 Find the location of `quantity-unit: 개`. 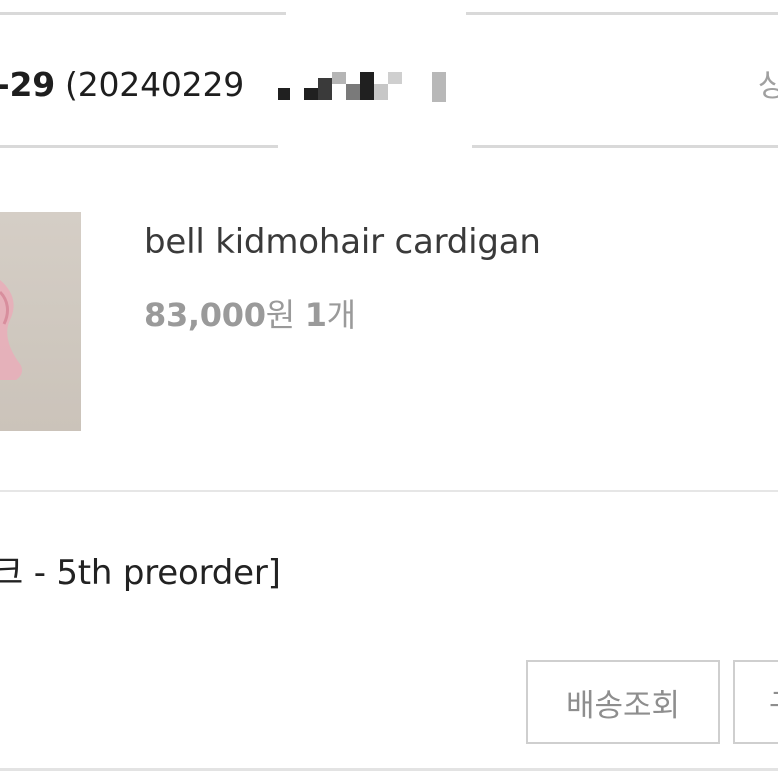

quantity-unit: 개 is located at coordinates (341, 315).